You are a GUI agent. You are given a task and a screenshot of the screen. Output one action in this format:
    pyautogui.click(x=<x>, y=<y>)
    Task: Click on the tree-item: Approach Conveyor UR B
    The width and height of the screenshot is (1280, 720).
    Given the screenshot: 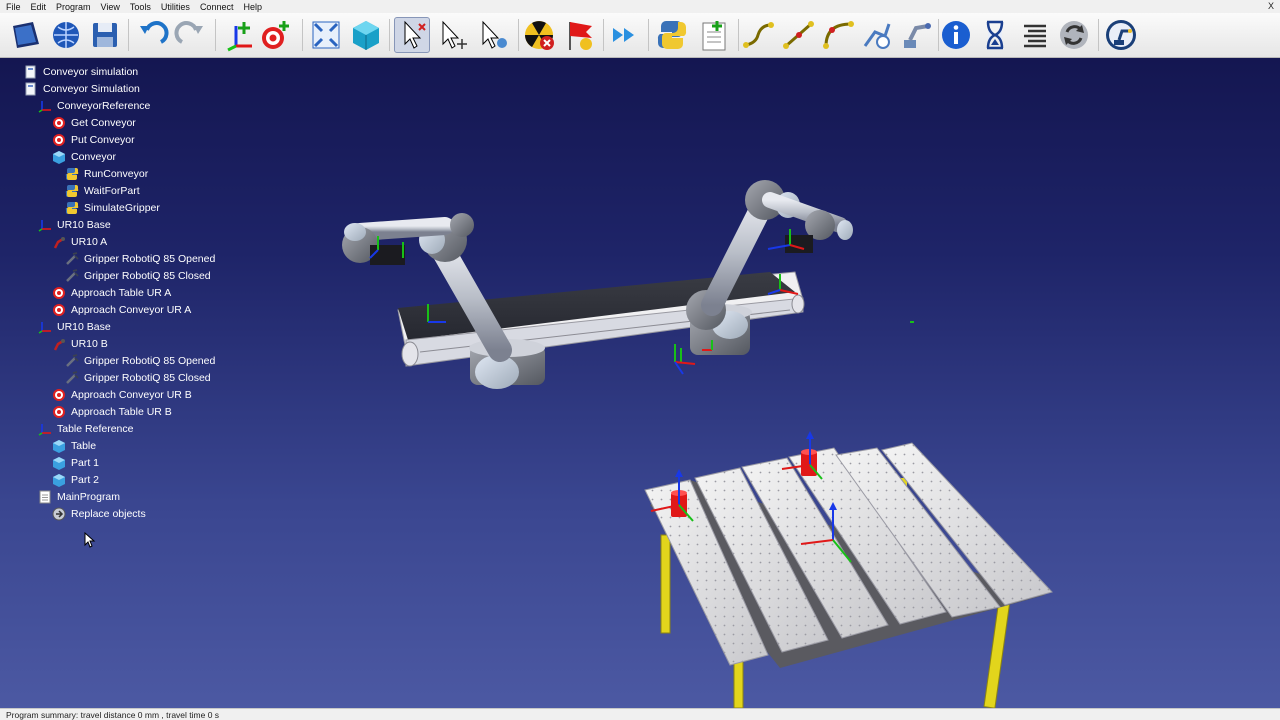 What is the action you would take?
    pyautogui.click(x=122, y=394)
    